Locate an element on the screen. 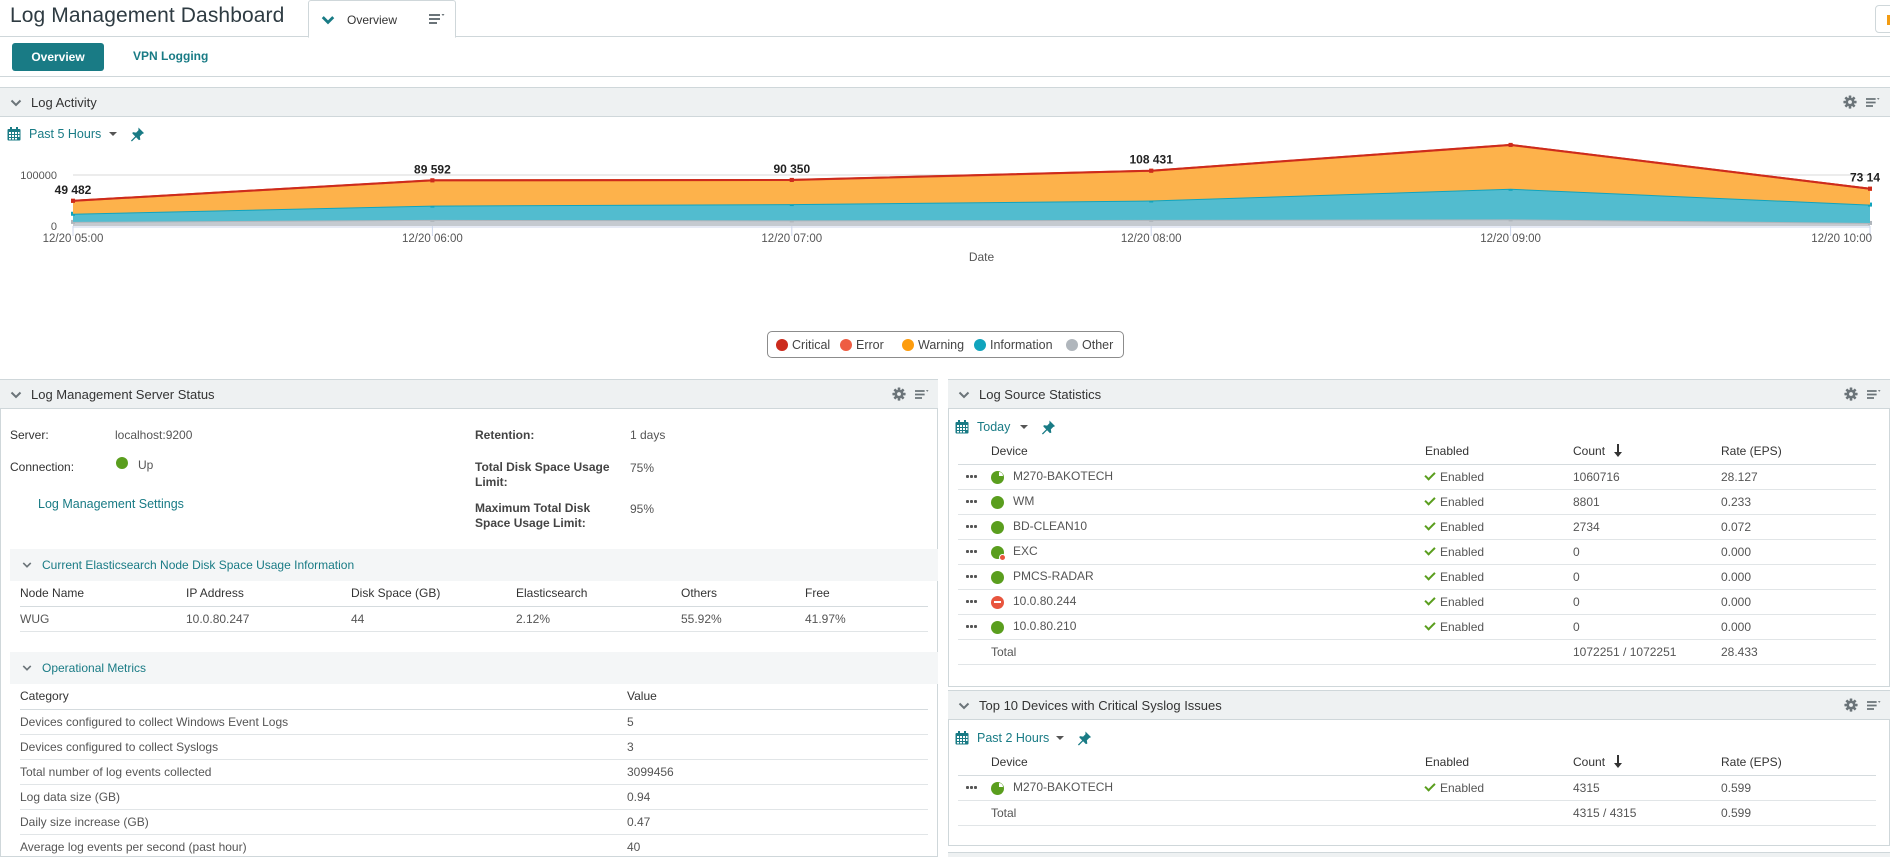  device-row: WM Enabled 8801 0.233 is located at coordinates (1417, 502).